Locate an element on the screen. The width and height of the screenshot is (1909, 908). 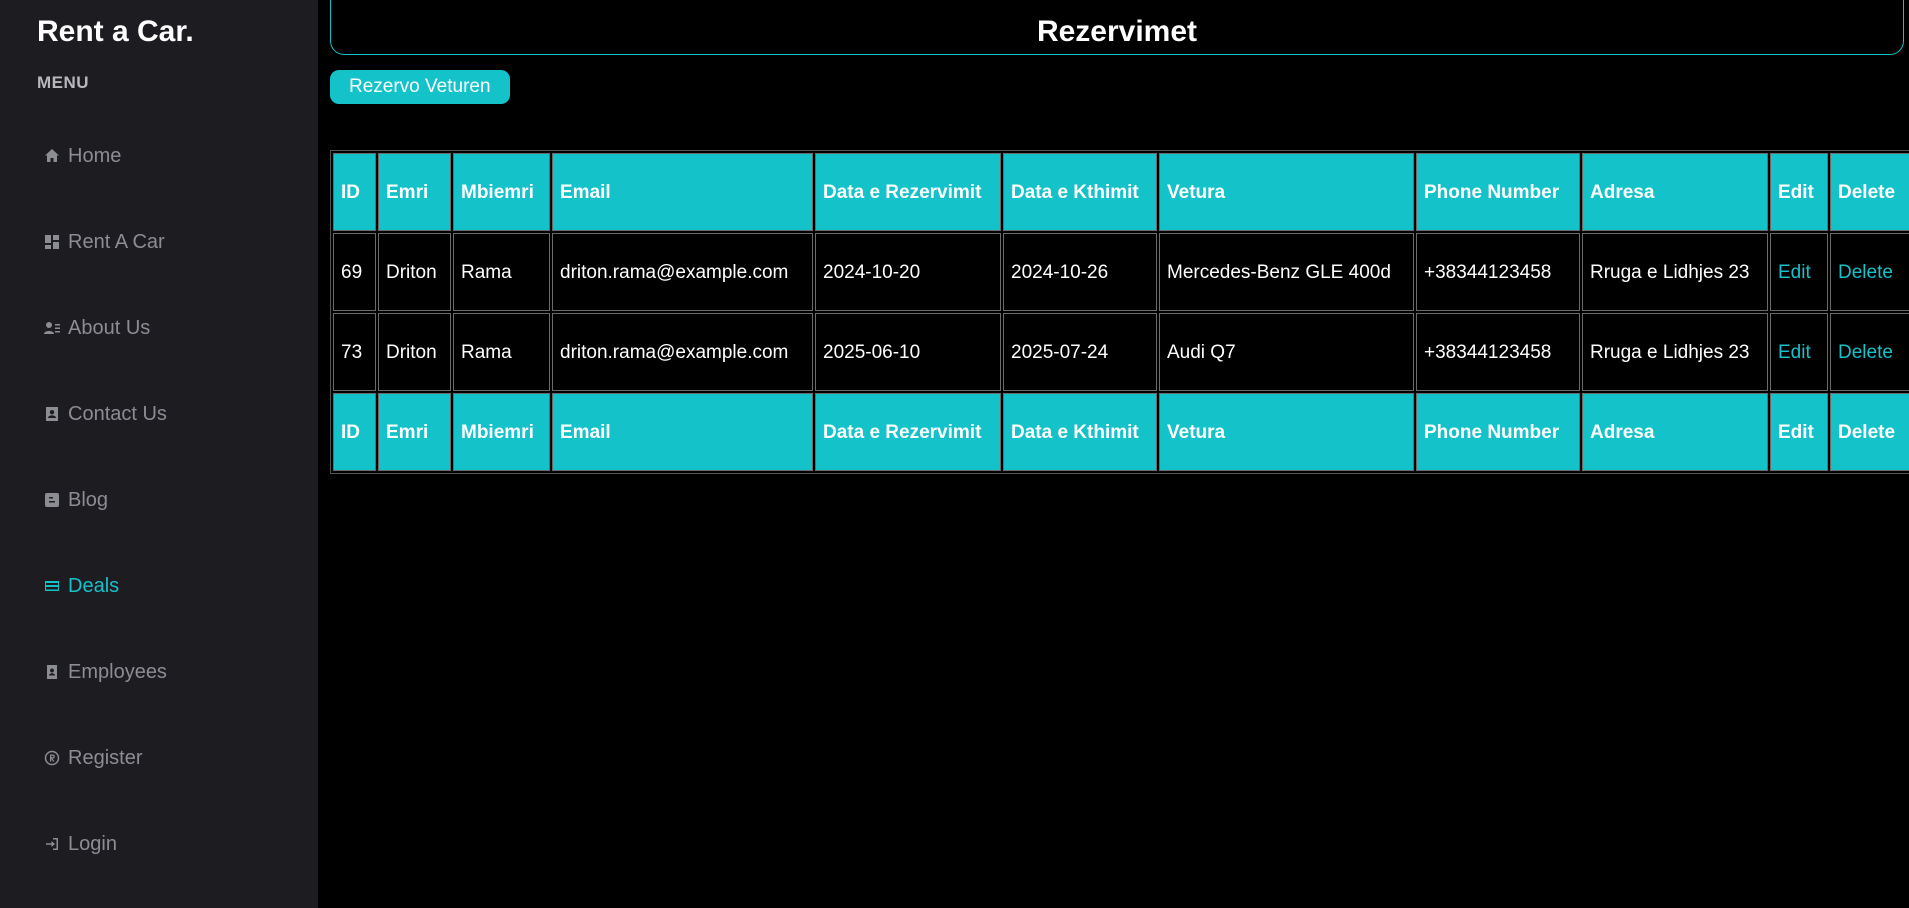
col-edit-header: Edit is located at coordinates (1799, 192).